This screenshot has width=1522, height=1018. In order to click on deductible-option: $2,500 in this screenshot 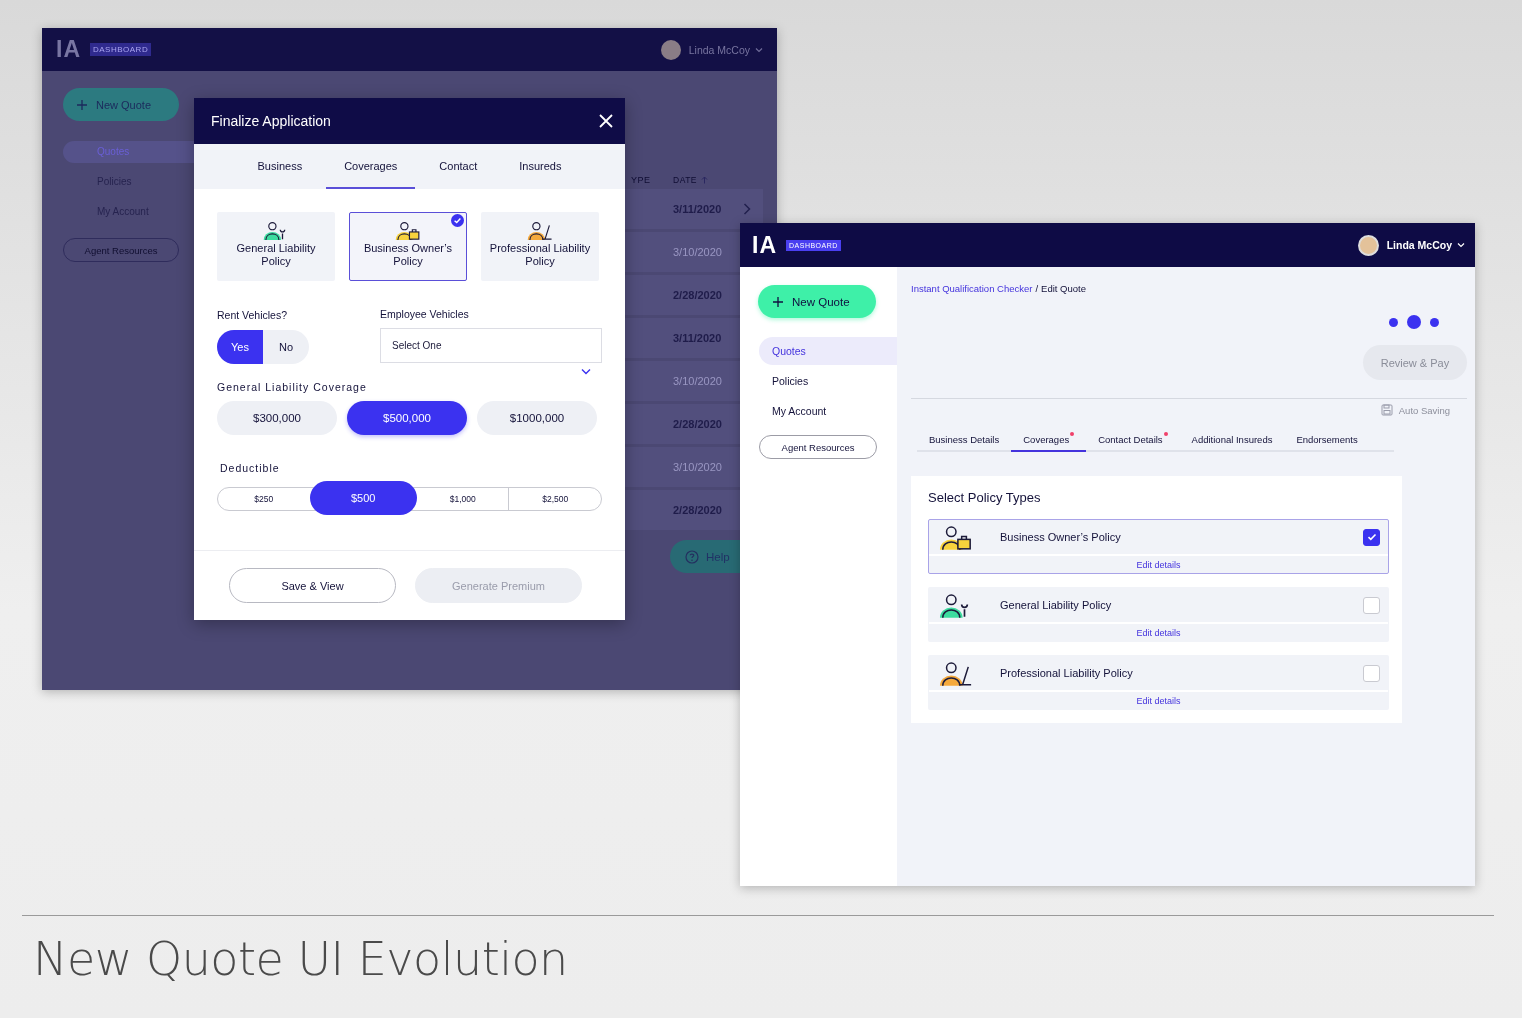, I will do `click(554, 499)`.